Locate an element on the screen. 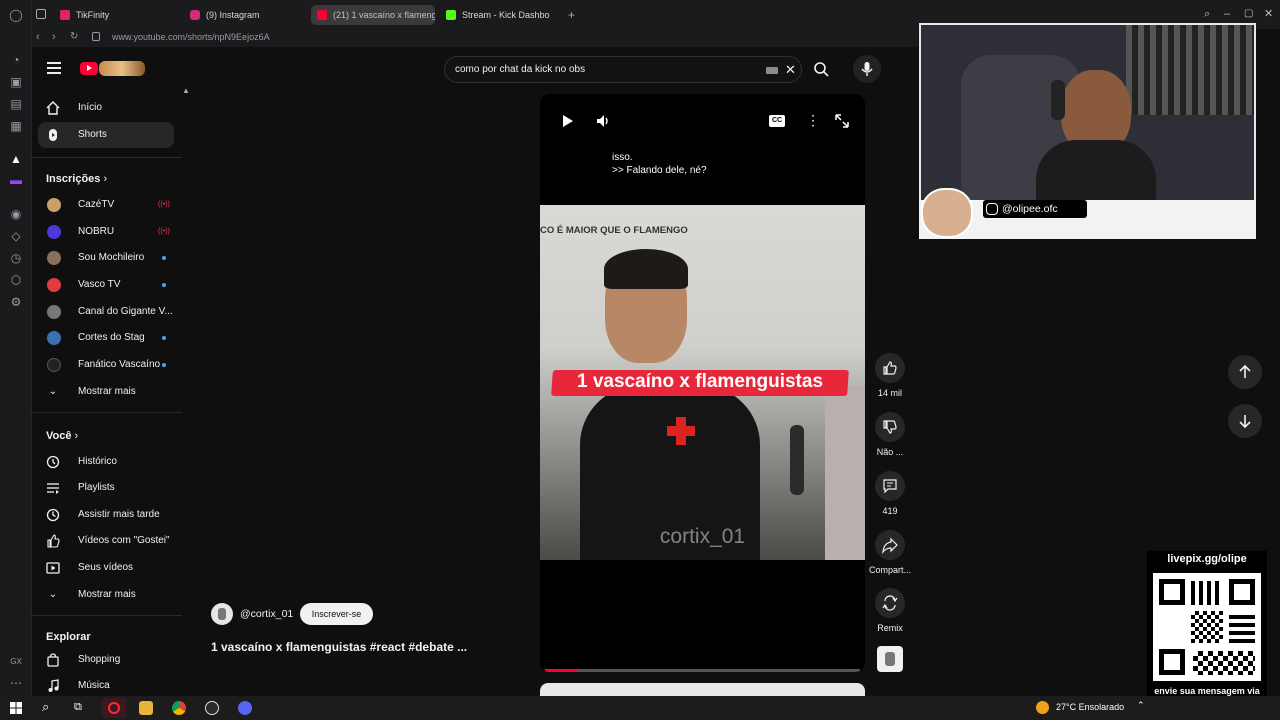  weather-text: 27°C Ensolarado is located at coordinates (1090, 707).